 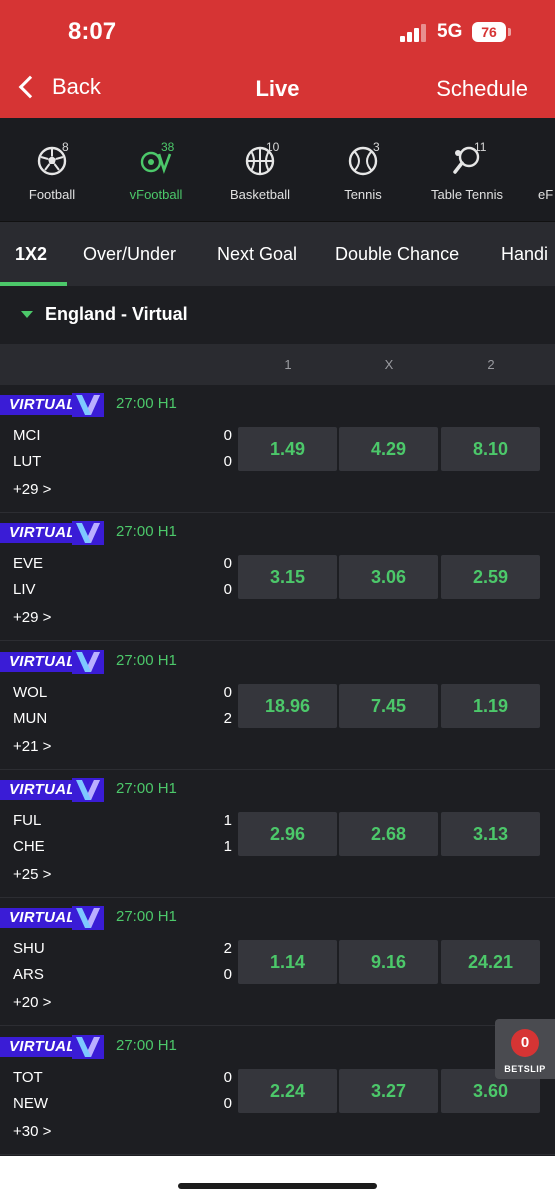 I want to click on match-row: VIRTUAL 27:00 H1 FUL CHE 1 1 +25 > 2.96 2.68 3.13, so click(x=277, y=834).